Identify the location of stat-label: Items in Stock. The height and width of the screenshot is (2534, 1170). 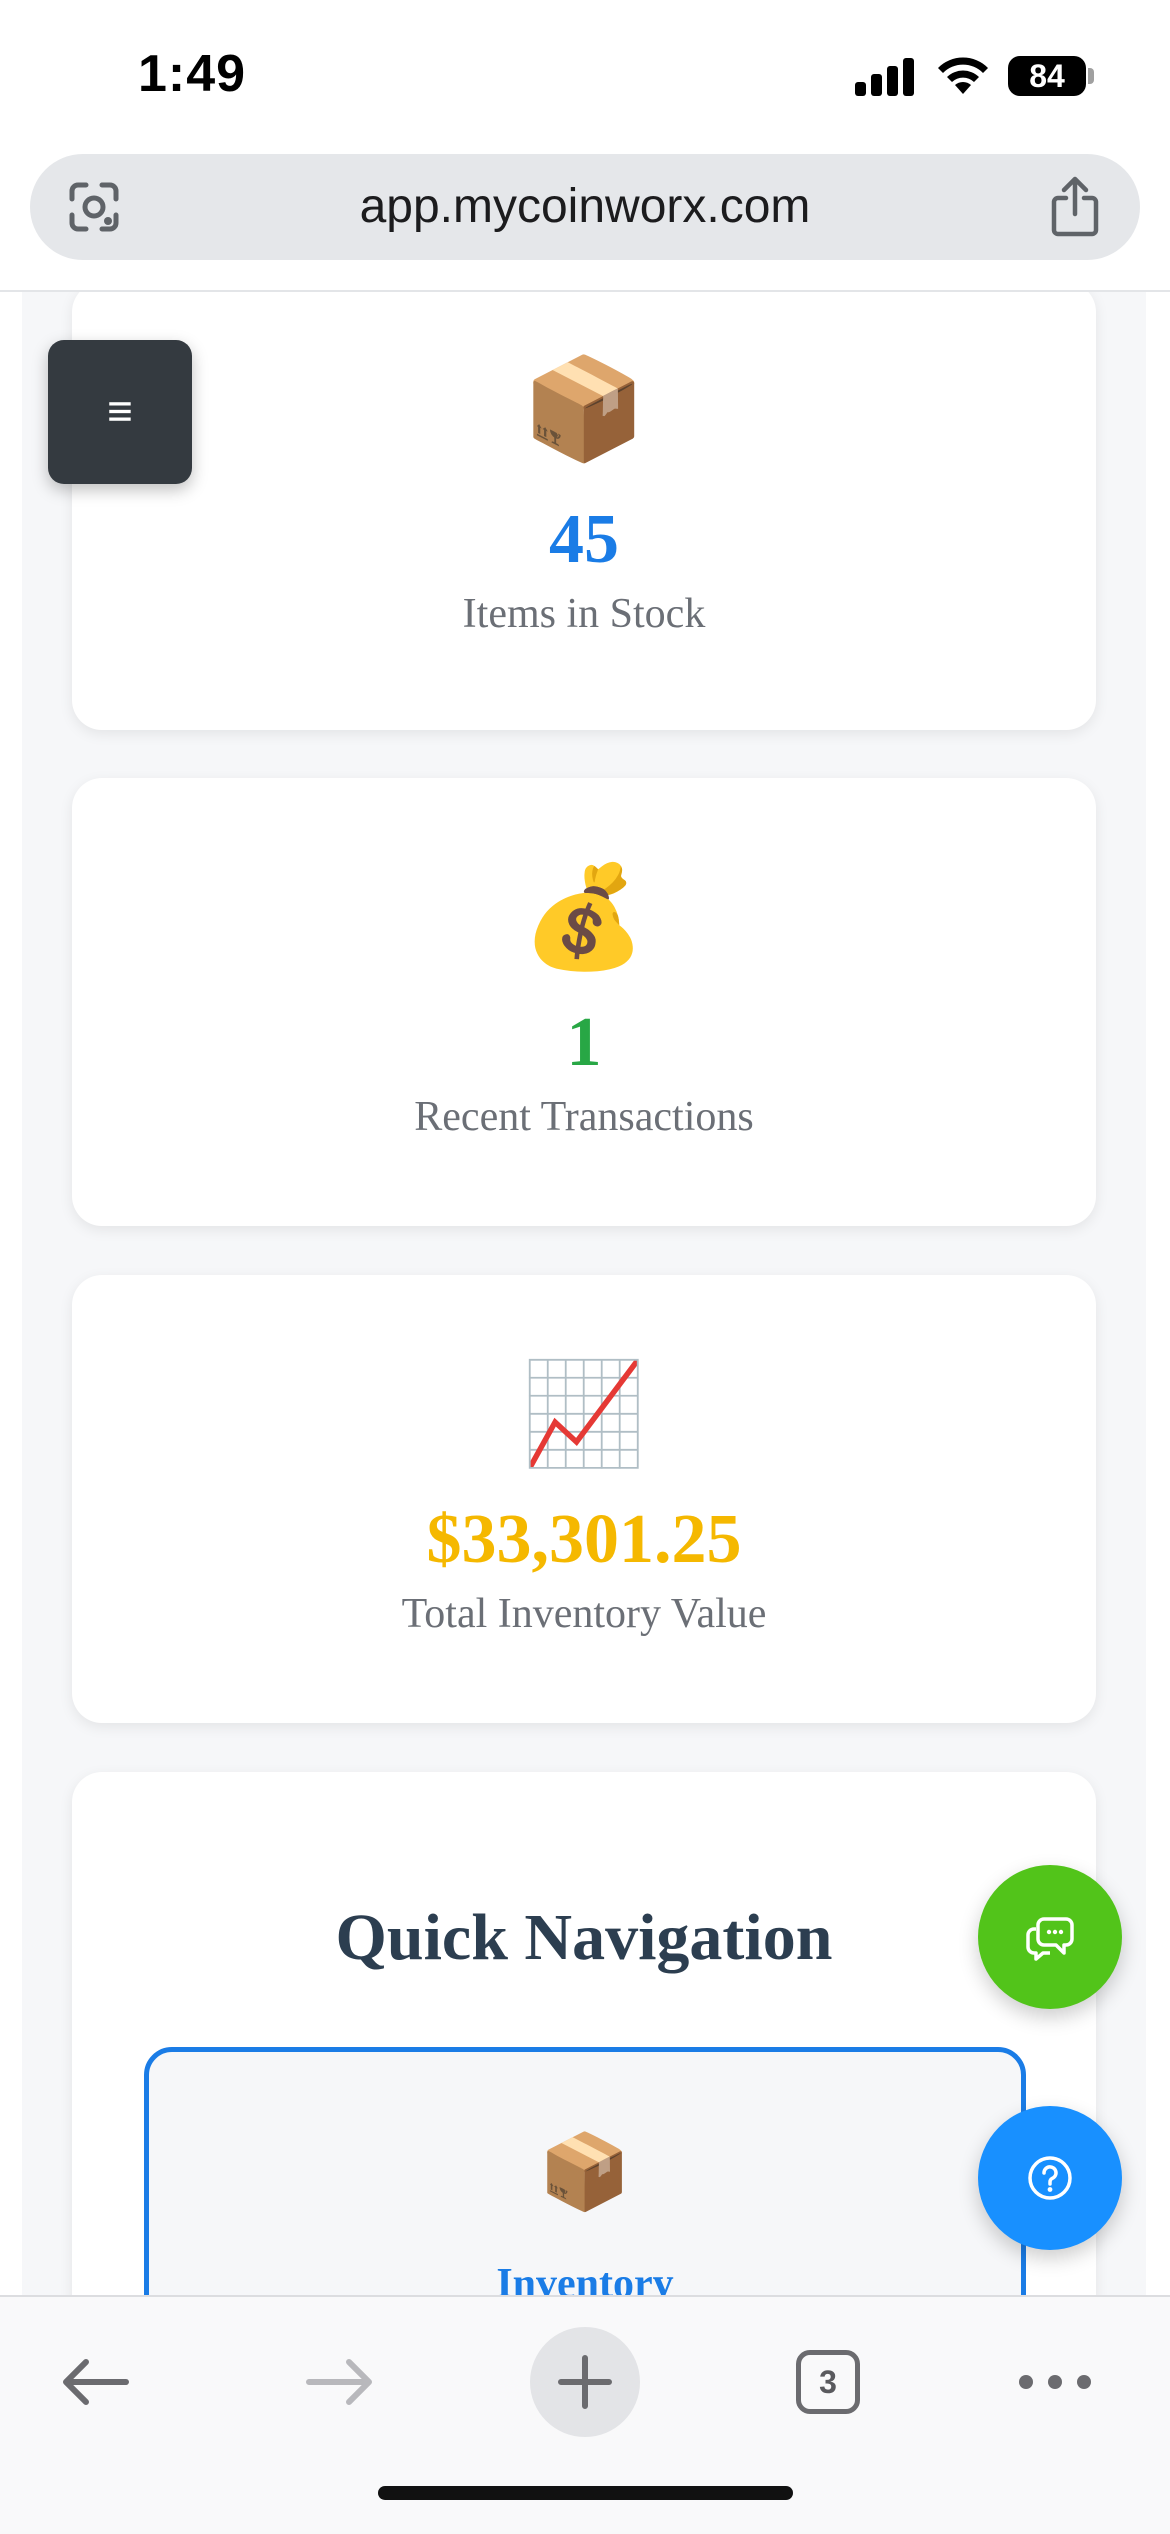
(584, 614).